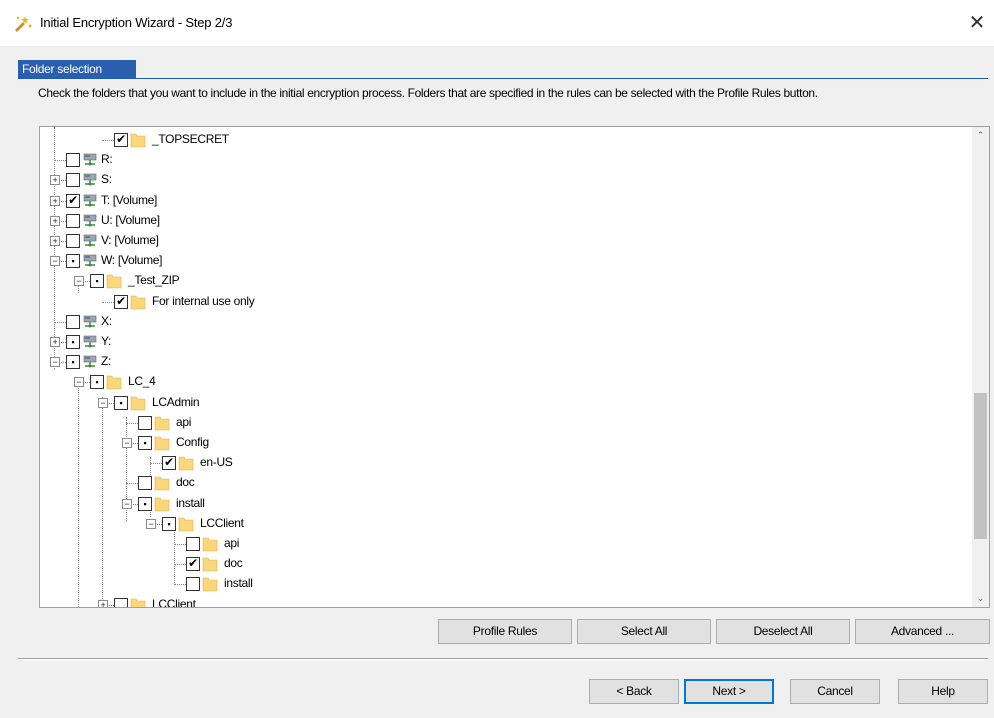  What do you see at coordinates (980, 135) in the screenshot?
I see `scroll-up-icon: ⌃` at bounding box center [980, 135].